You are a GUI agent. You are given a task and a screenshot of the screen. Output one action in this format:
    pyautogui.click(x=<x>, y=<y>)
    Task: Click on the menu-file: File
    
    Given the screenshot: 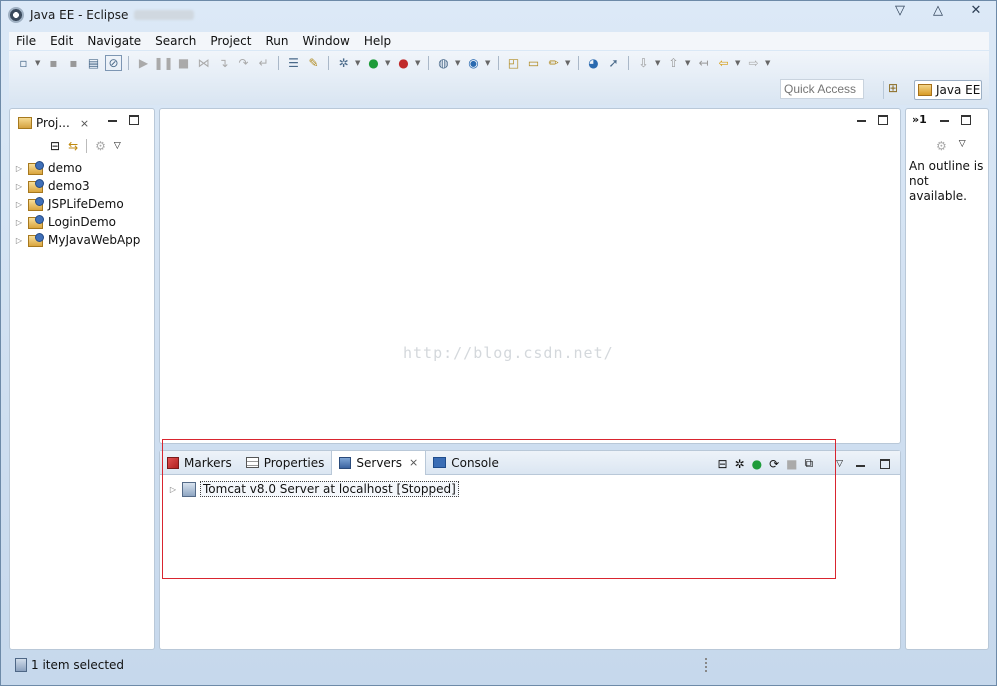 What is the action you would take?
    pyautogui.click(x=26, y=41)
    